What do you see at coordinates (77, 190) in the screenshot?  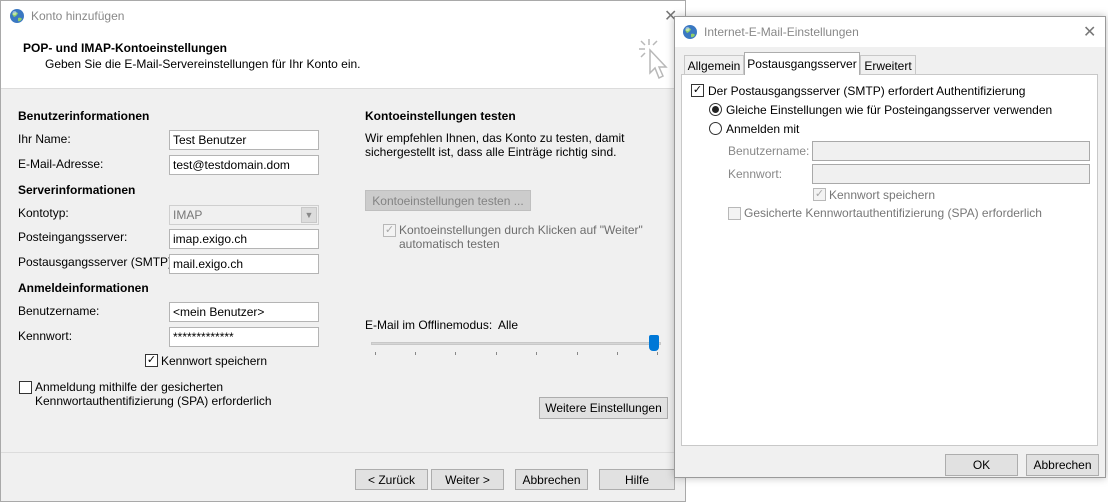 I see `server-info-heading: Serverinformationen` at bounding box center [77, 190].